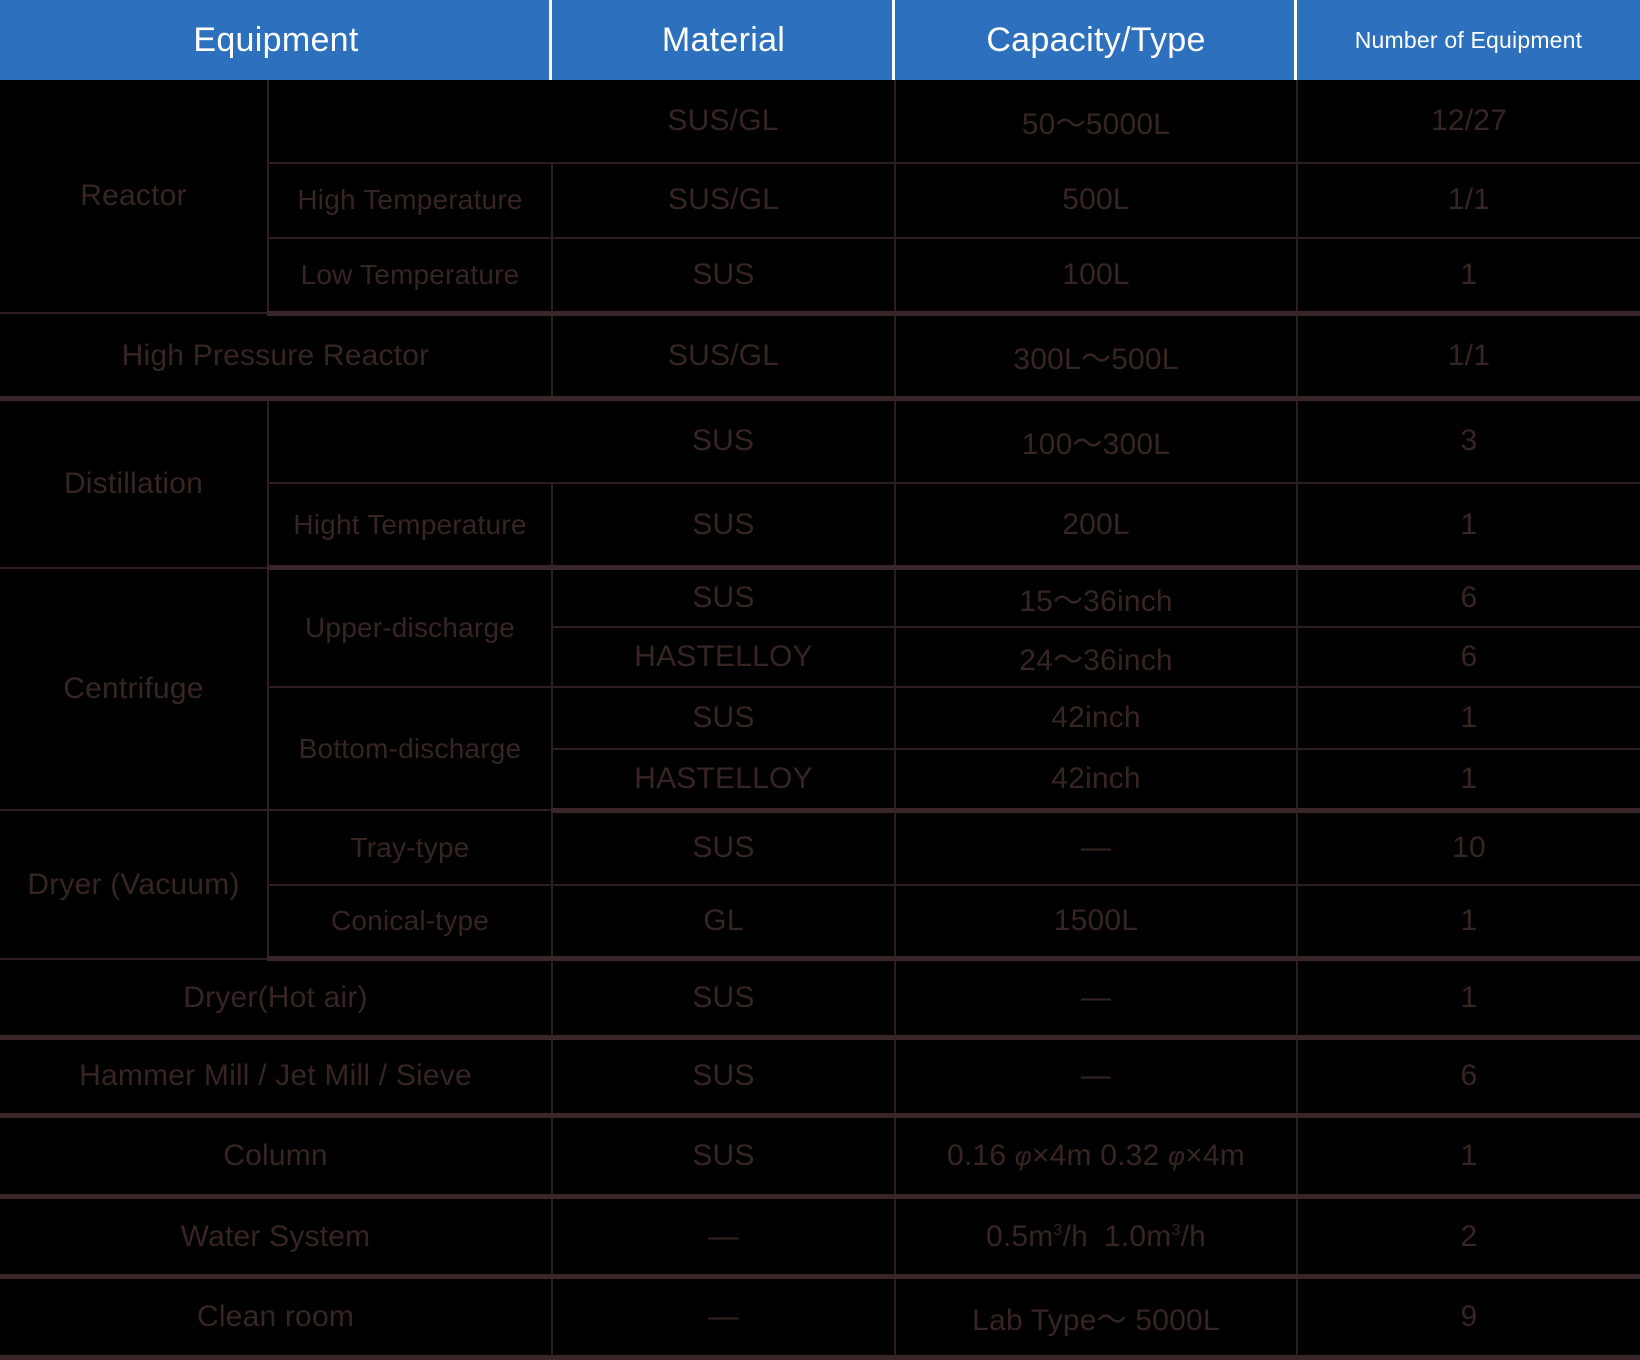 The image size is (1640, 1360). I want to click on cell-capacity-column: 0.16 φ×4m 0.32 φ×4m, so click(1096, 1157).